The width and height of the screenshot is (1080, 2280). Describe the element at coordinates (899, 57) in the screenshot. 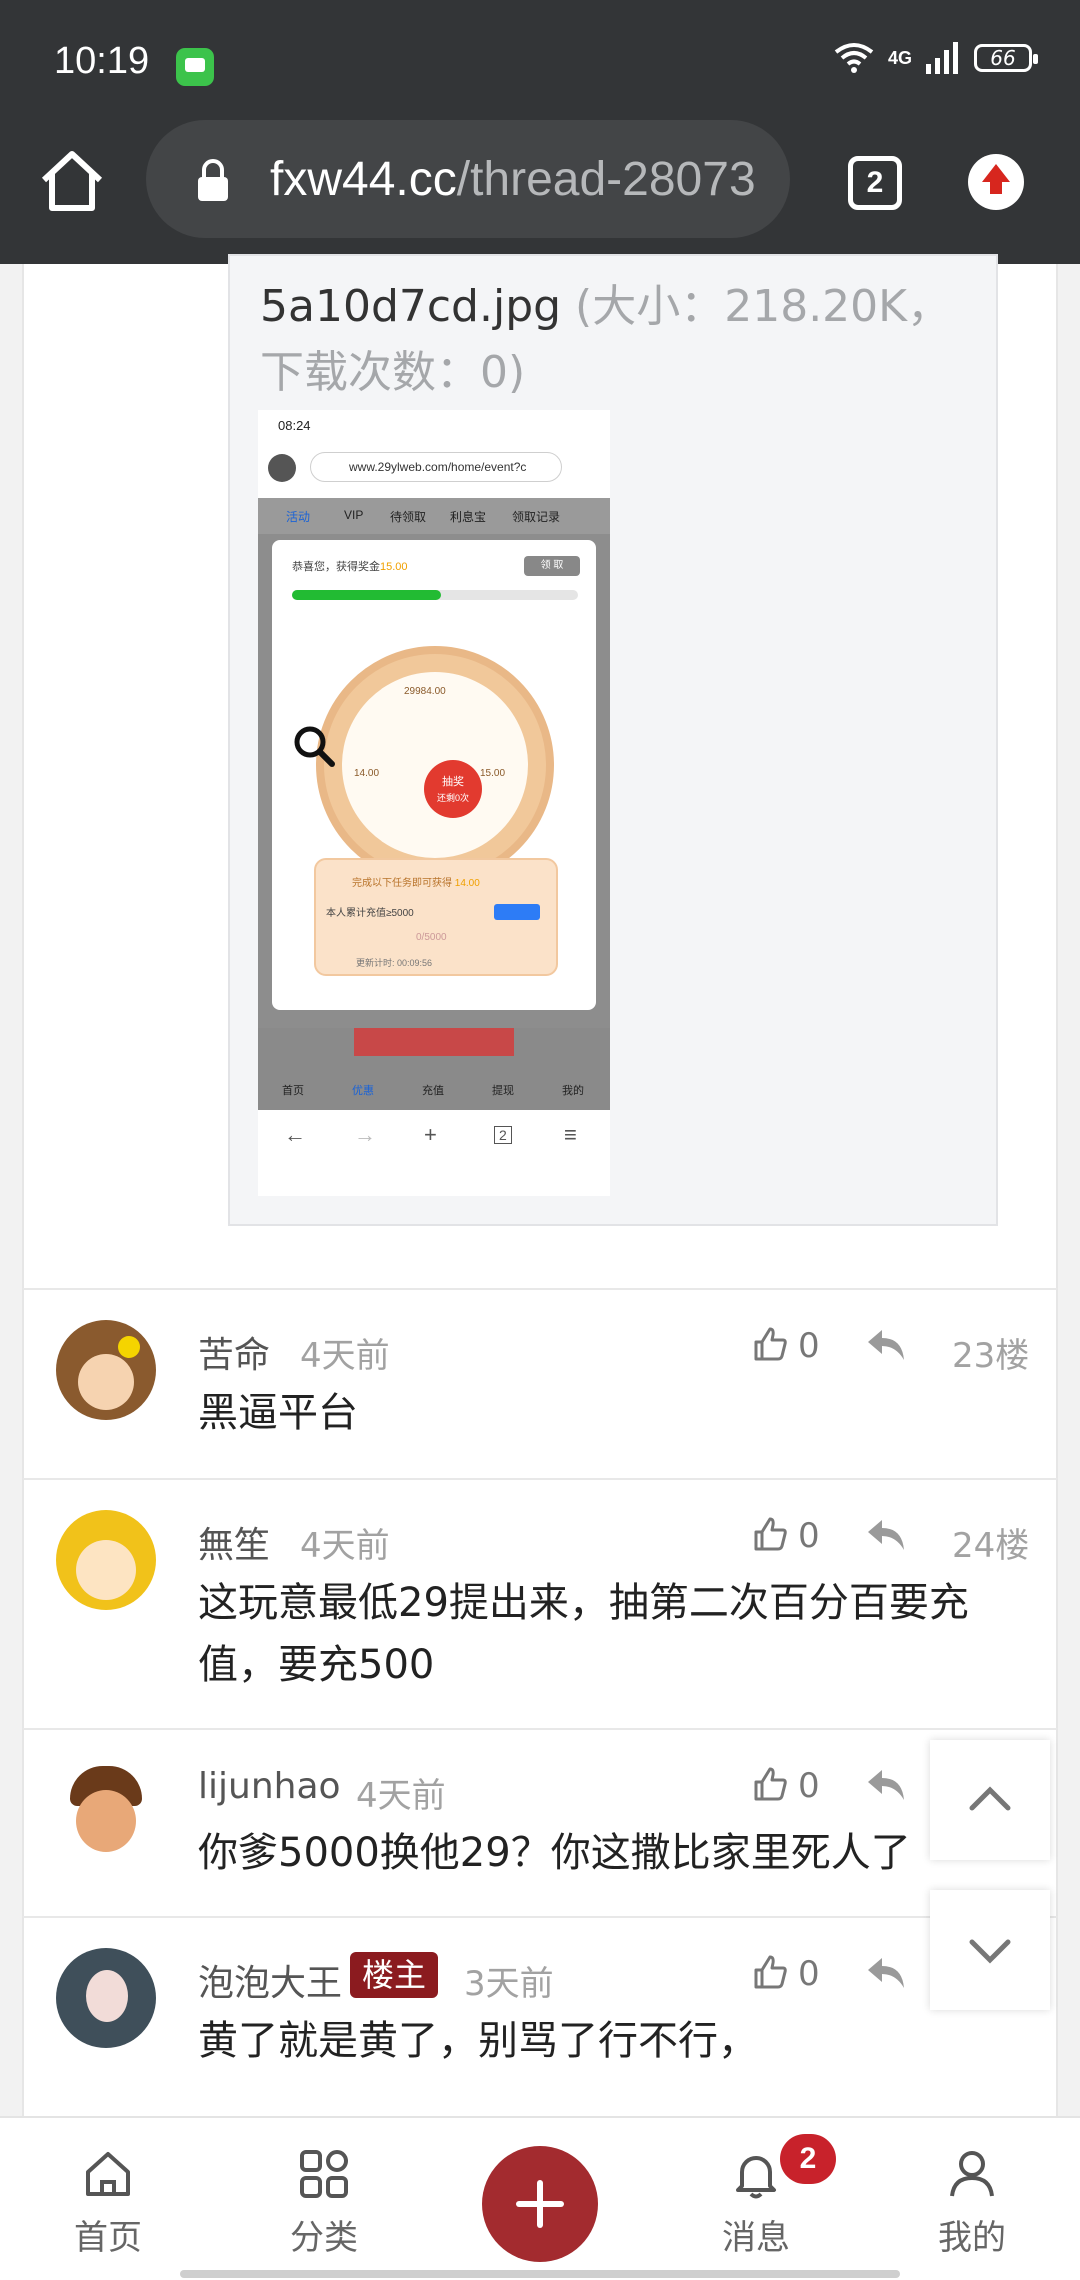

I see `network-type: 4G` at that location.